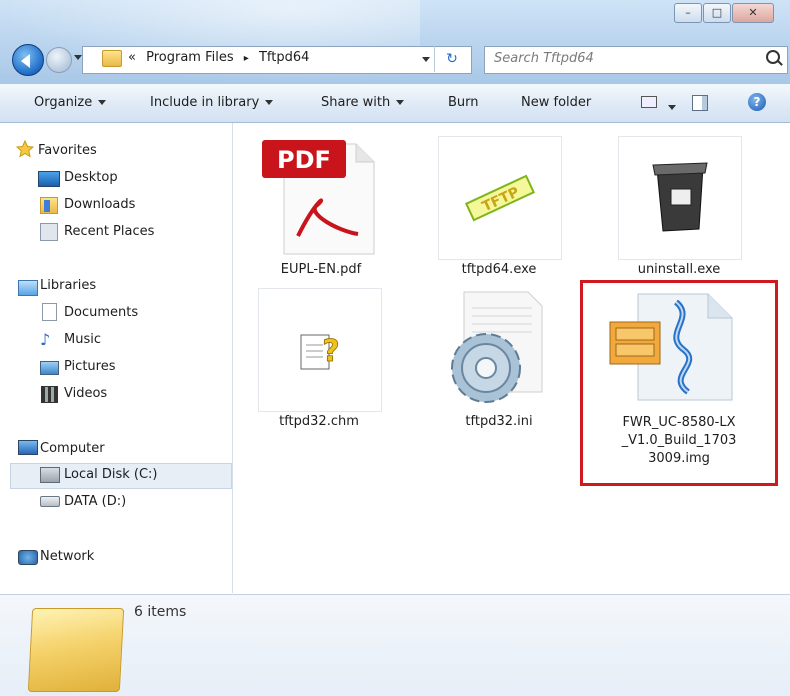 The width and height of the screenshot is (790, 696). Describe the element at coordinates (700, 103) in the screenshot. I see `preview-pane-icon` at that location.